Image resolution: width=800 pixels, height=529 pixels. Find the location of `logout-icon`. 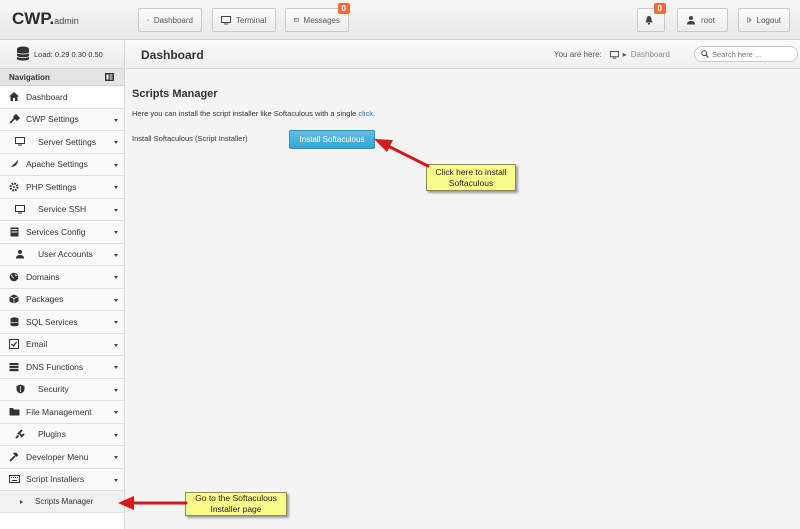

logout-icon is located at coordinates (749, 20).